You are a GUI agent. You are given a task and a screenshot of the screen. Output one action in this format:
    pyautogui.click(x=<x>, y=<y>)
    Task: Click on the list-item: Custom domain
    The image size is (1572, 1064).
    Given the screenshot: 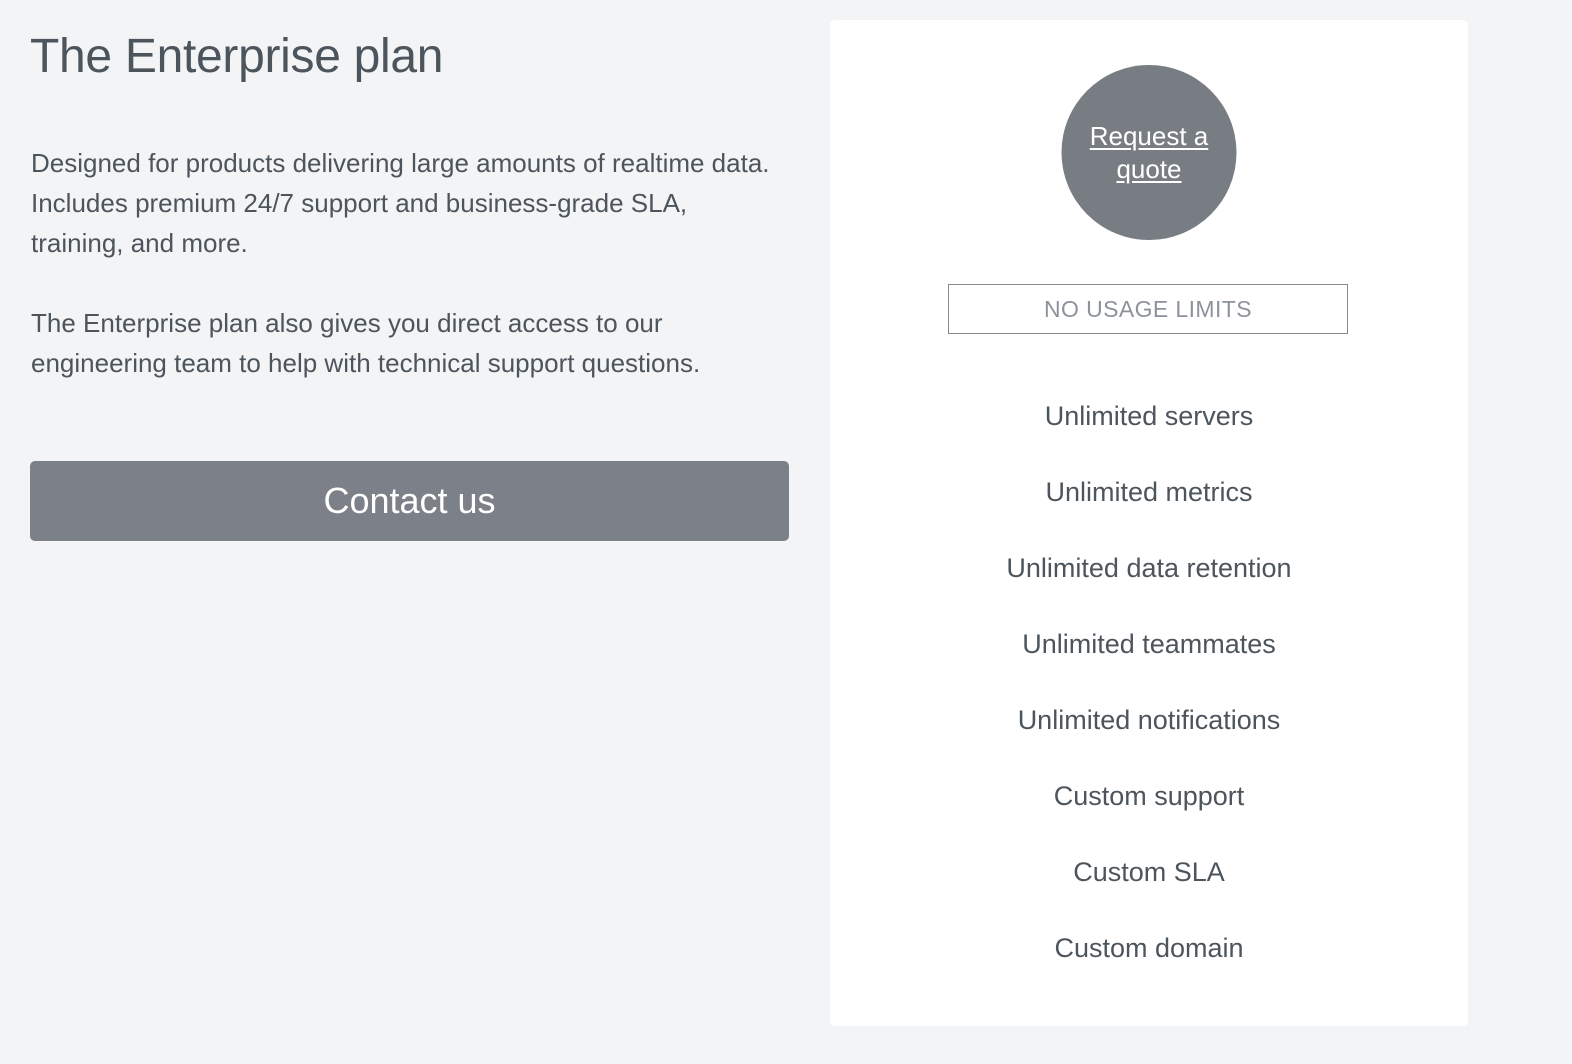 What is the action you would take?
    pyautogui.click(x=1149, y=948)
    